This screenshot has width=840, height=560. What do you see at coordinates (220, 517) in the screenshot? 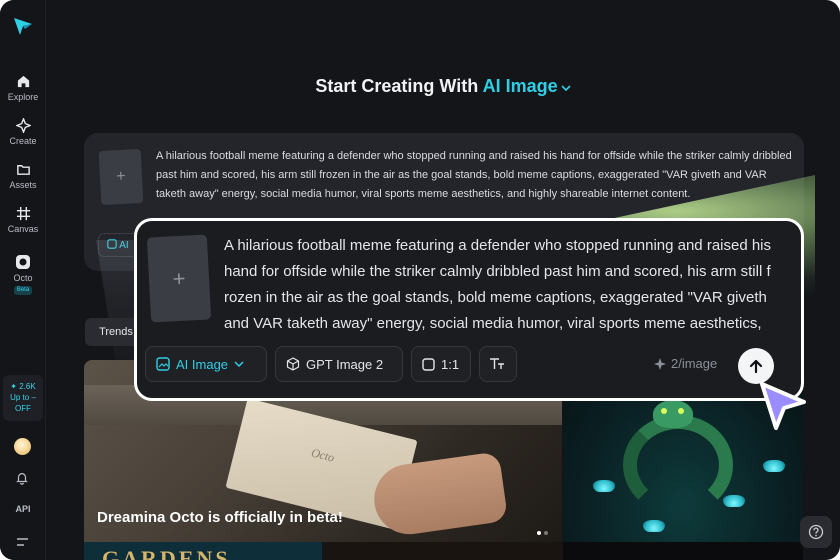
I see `gallery-caption: Dreamina Octo is officially in beta!` at bounding box center [220, 517].